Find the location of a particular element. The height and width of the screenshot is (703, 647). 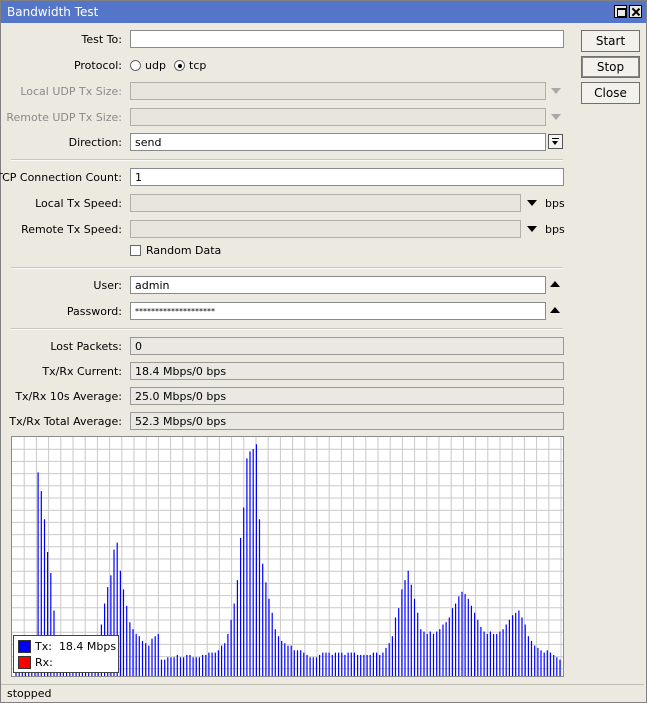

txrx-current-value: 18.4 Mbps/0 bps is located at coordinates (347, 371).